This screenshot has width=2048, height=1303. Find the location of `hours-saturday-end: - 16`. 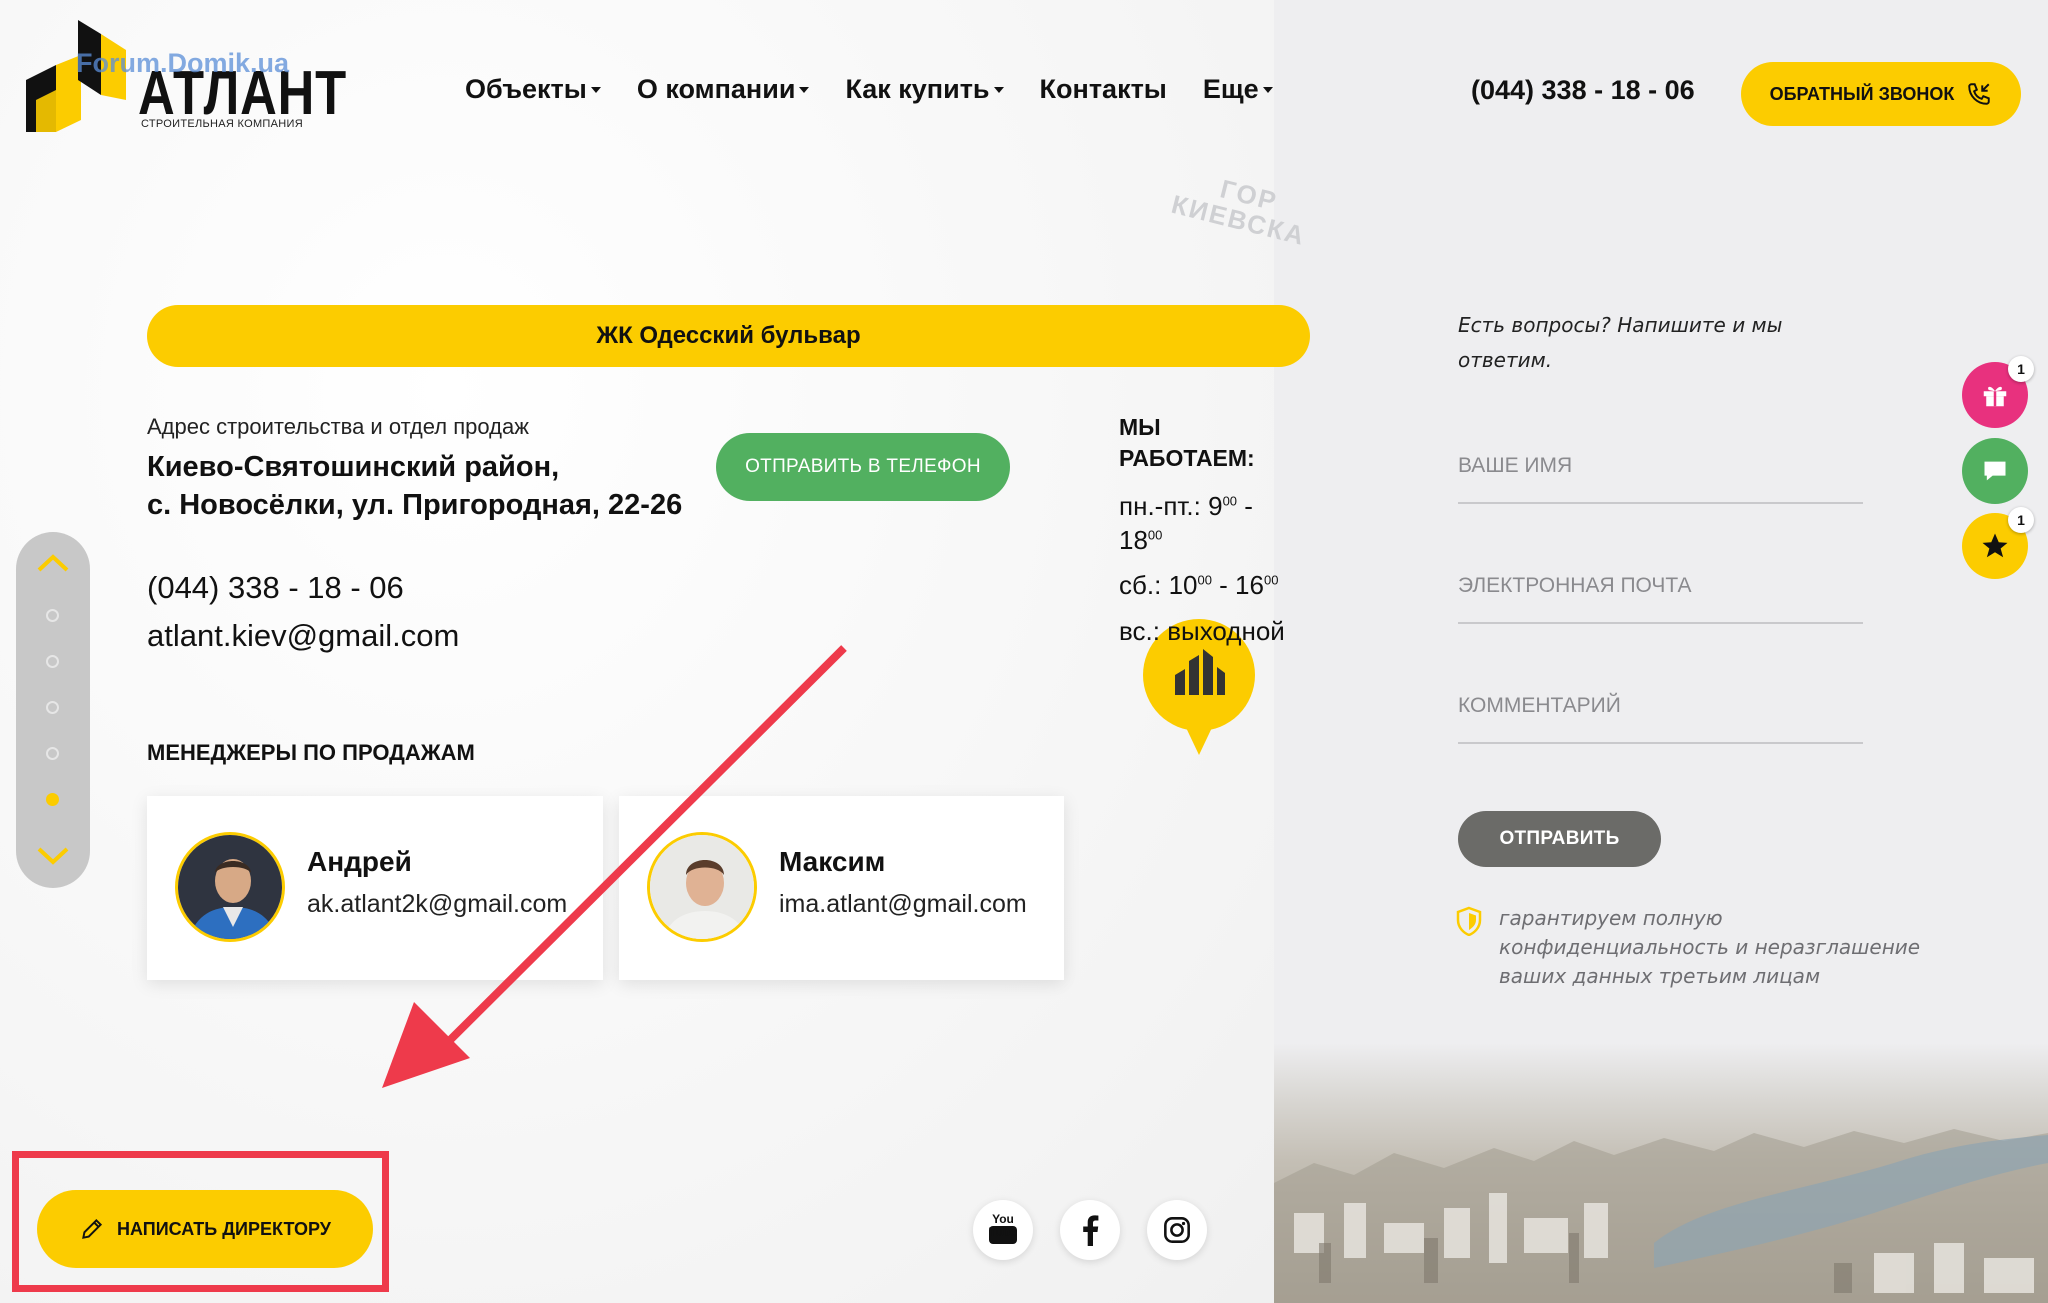

hours-saturday-end: - 16 is located at coordinates (1237, 585).